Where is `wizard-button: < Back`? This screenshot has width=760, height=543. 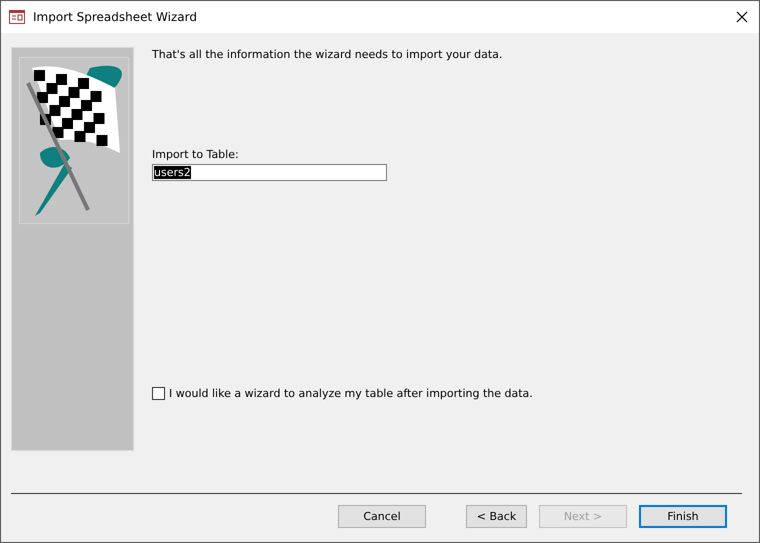 wizard-button: < Back is located at coordinates (496, 516).